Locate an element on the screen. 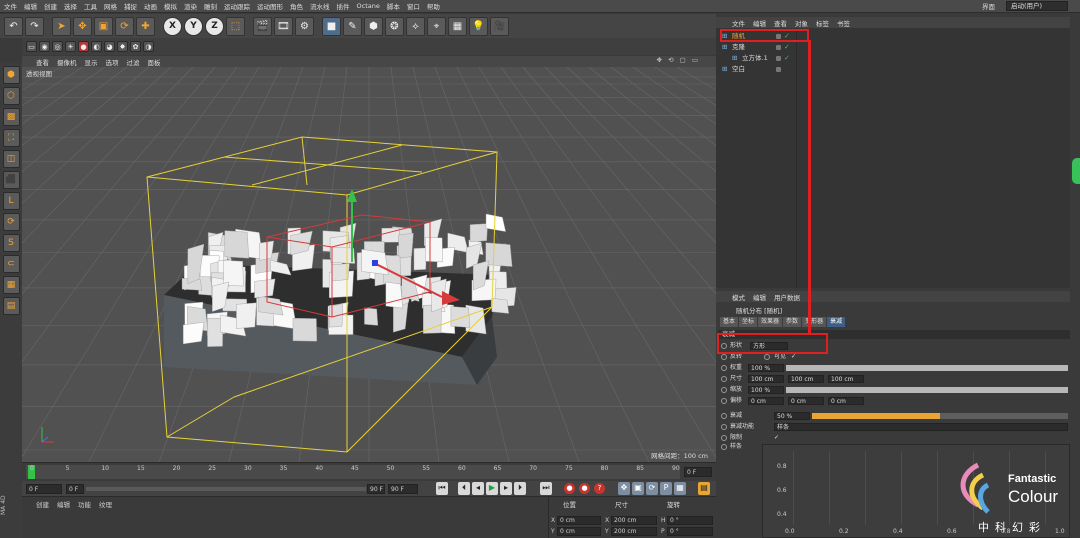  undo-icon: ↶ is located at coordinates (13, 26).